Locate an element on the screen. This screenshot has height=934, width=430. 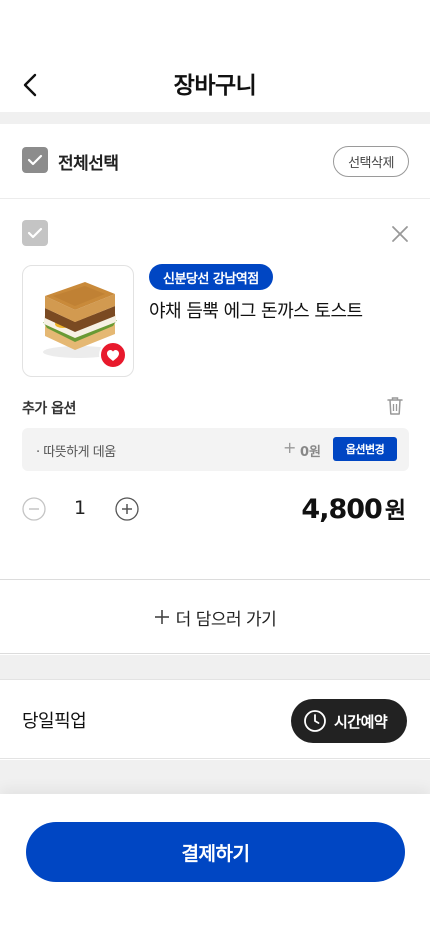
select-all-label: 전체선택 is located at coordinates (88, 164).